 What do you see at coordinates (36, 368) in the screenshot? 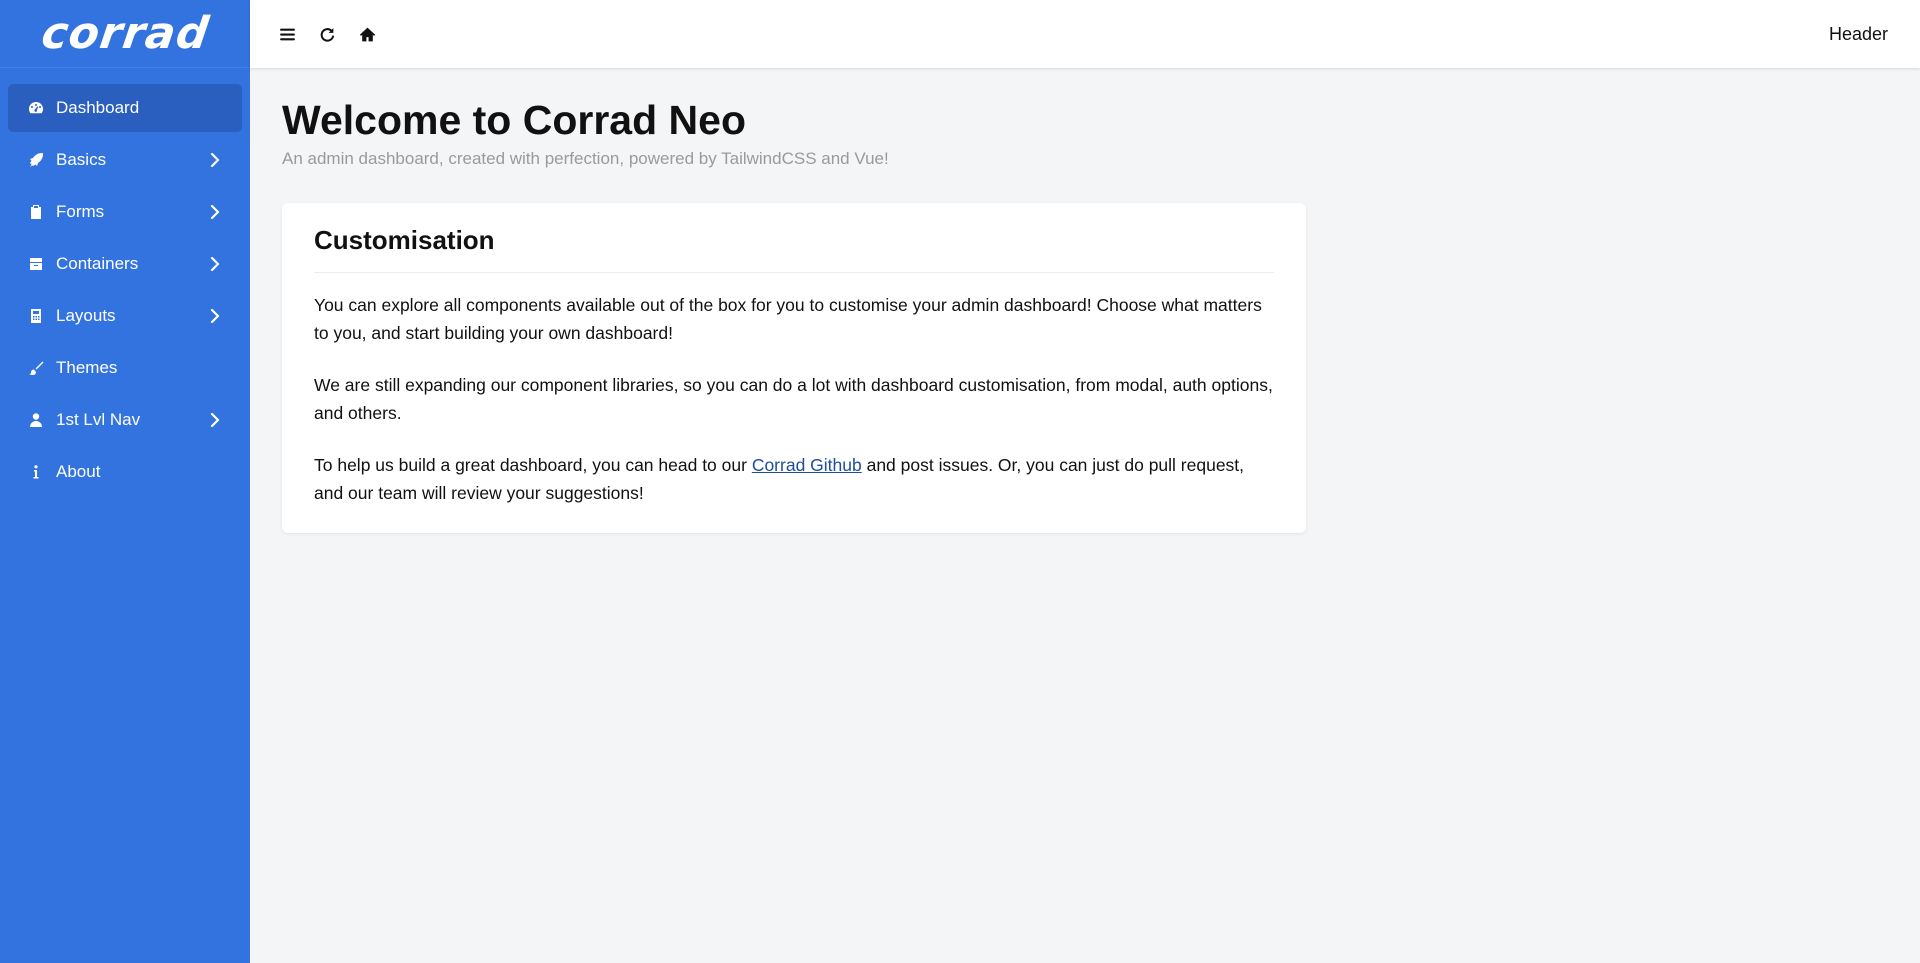
I see `brush-icon` at bounding box center [36, 368].